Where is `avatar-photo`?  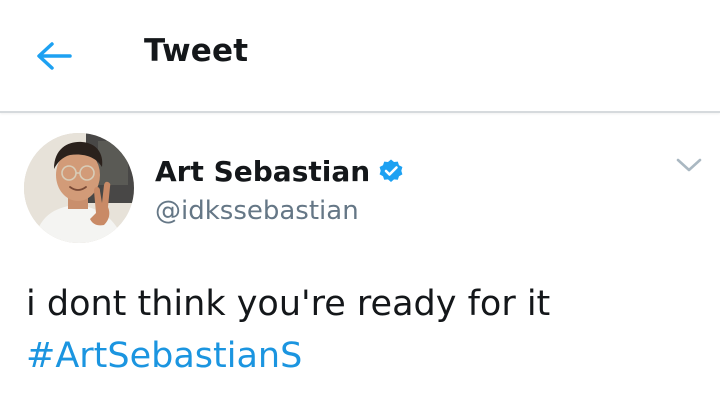 avatar-photo is located at coordinates (79, 188).